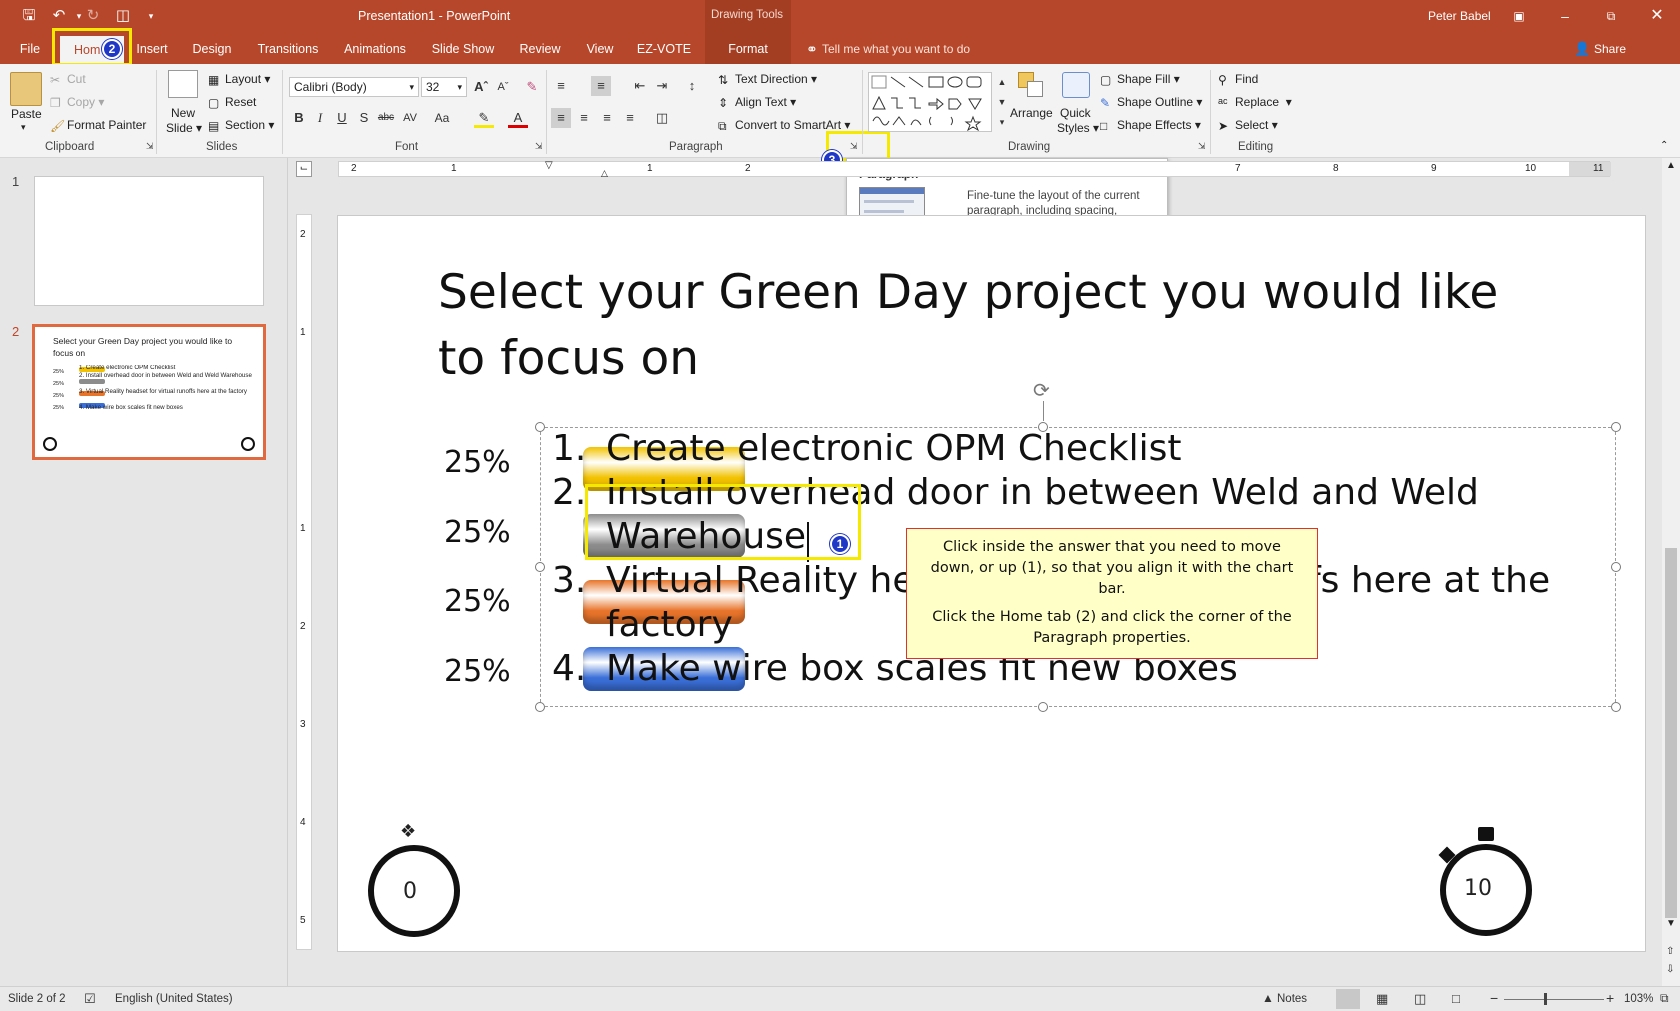 This screenshot has height=1011, width=1680. What do you see at coordinates (174, 999) in the screenshot?
I see `language-indicator: English (United States)` at bounding box center [174, 999].